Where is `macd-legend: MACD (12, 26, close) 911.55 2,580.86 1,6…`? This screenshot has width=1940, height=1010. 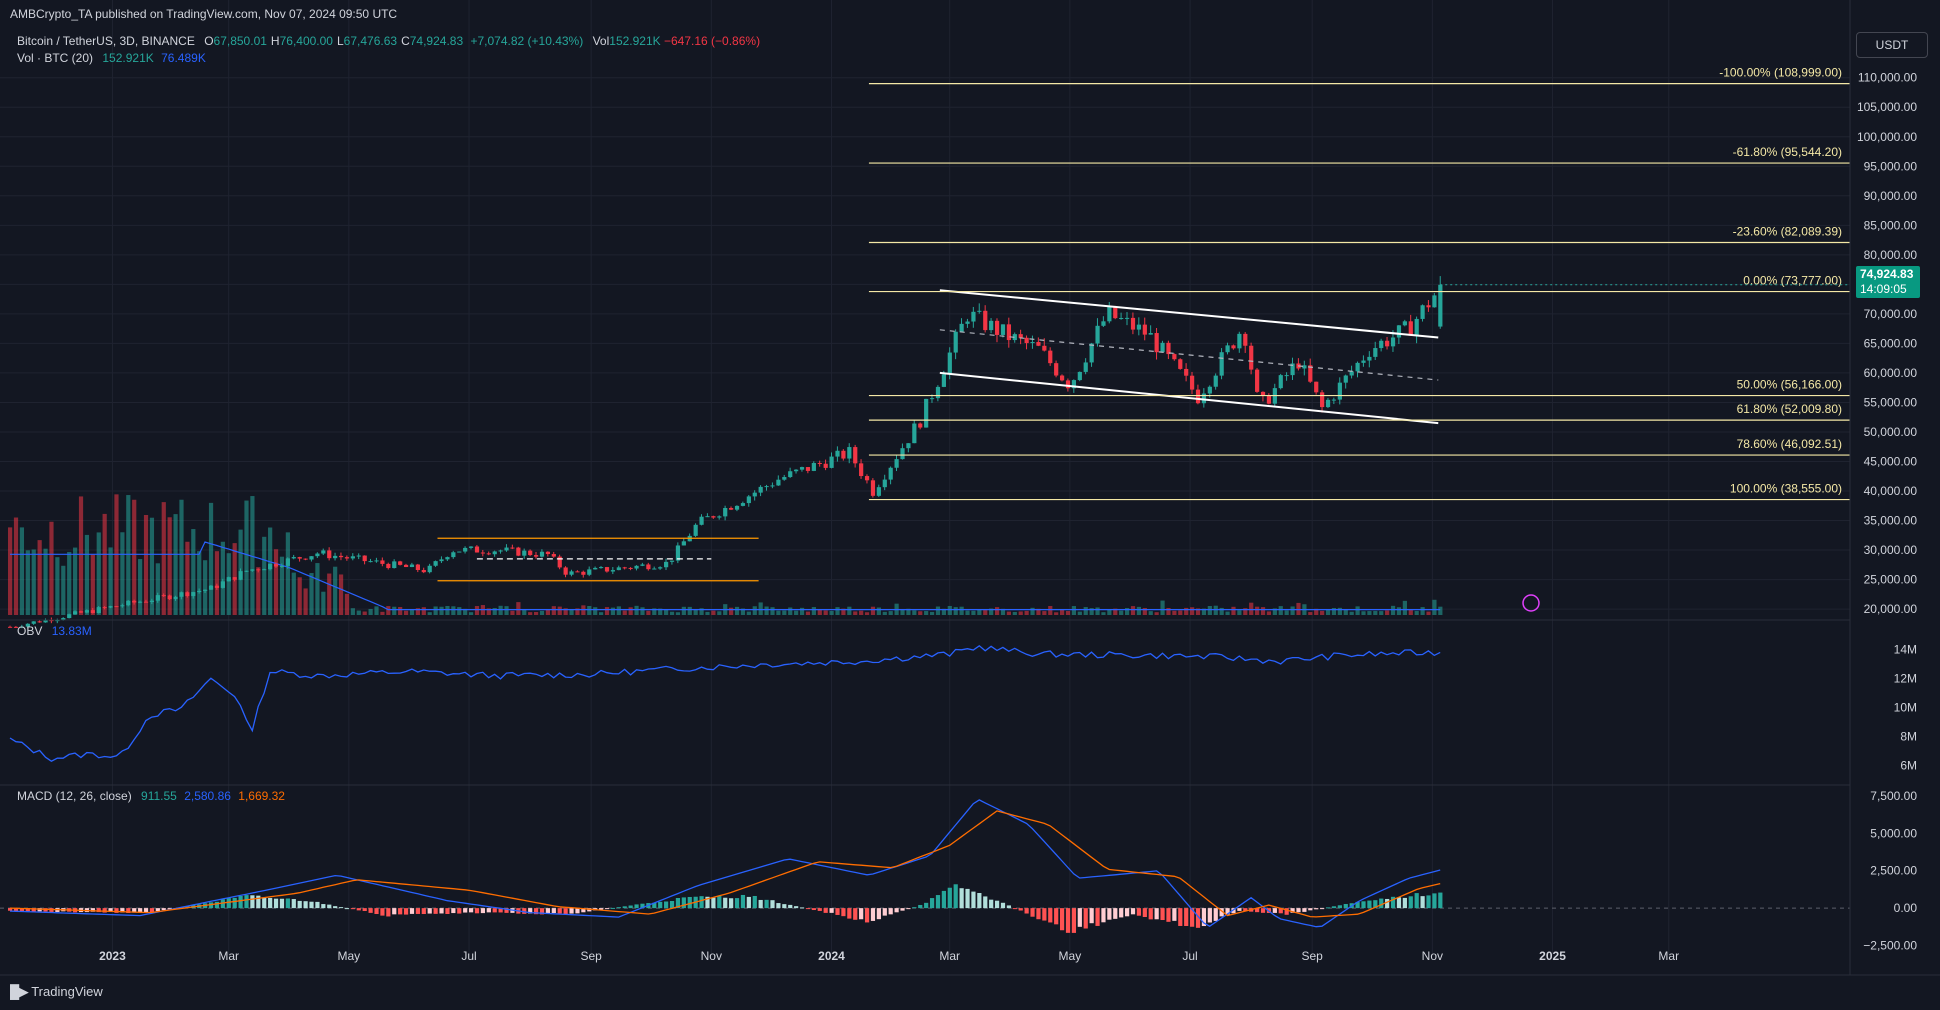 macd-legend: MACD (12, 26, close) 911.55 2,580.86 1,6… is located at coordinates (151, 796).